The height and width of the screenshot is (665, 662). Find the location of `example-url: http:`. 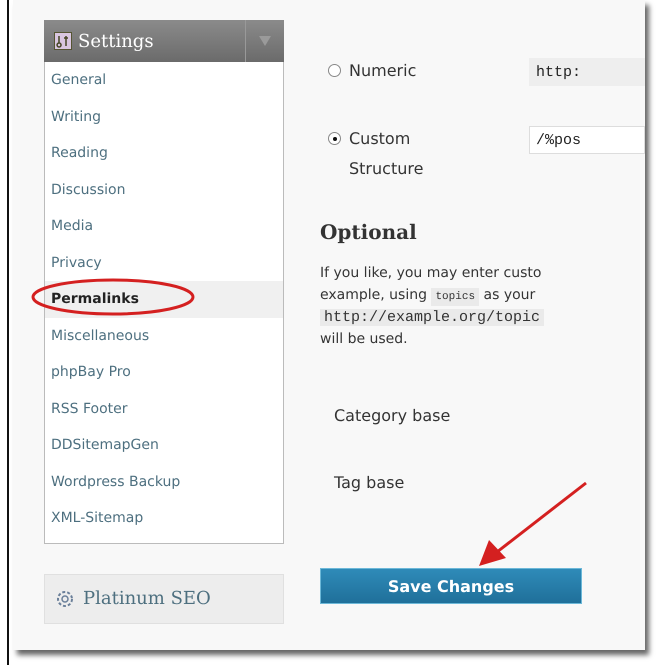

example-url: http: is located at coordinates (587, 72).